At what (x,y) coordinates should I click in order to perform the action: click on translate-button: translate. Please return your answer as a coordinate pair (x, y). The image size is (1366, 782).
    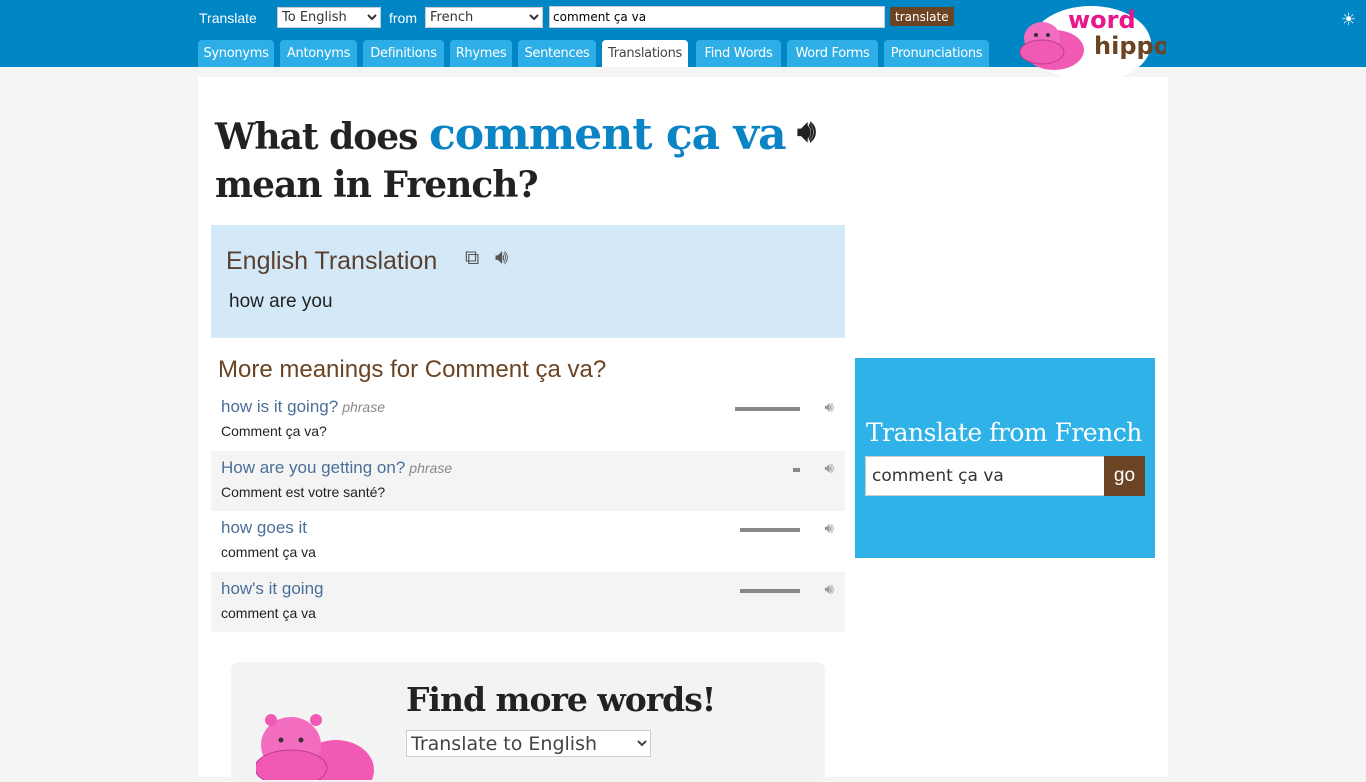
    Looking at the image, I should click on (922, 16).